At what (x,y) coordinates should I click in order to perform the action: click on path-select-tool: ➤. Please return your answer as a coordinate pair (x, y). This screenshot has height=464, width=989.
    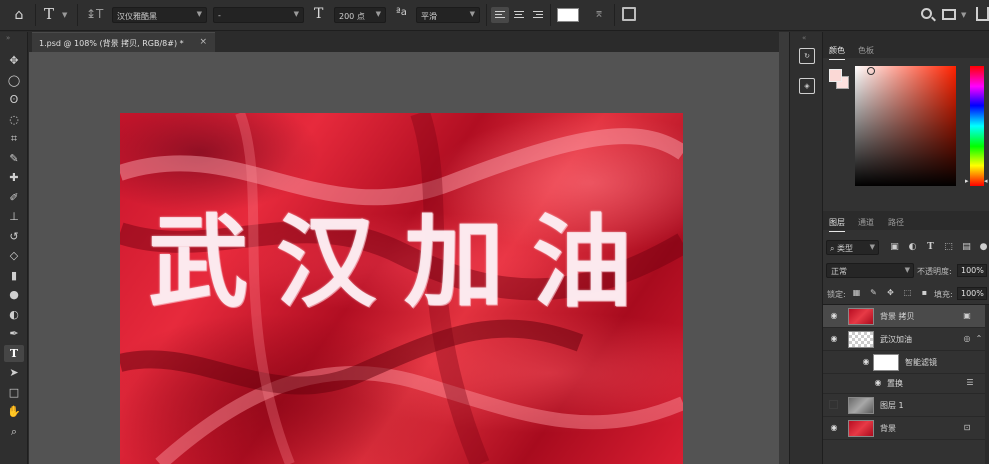
    Looking at the image, I should click on (14, 372).